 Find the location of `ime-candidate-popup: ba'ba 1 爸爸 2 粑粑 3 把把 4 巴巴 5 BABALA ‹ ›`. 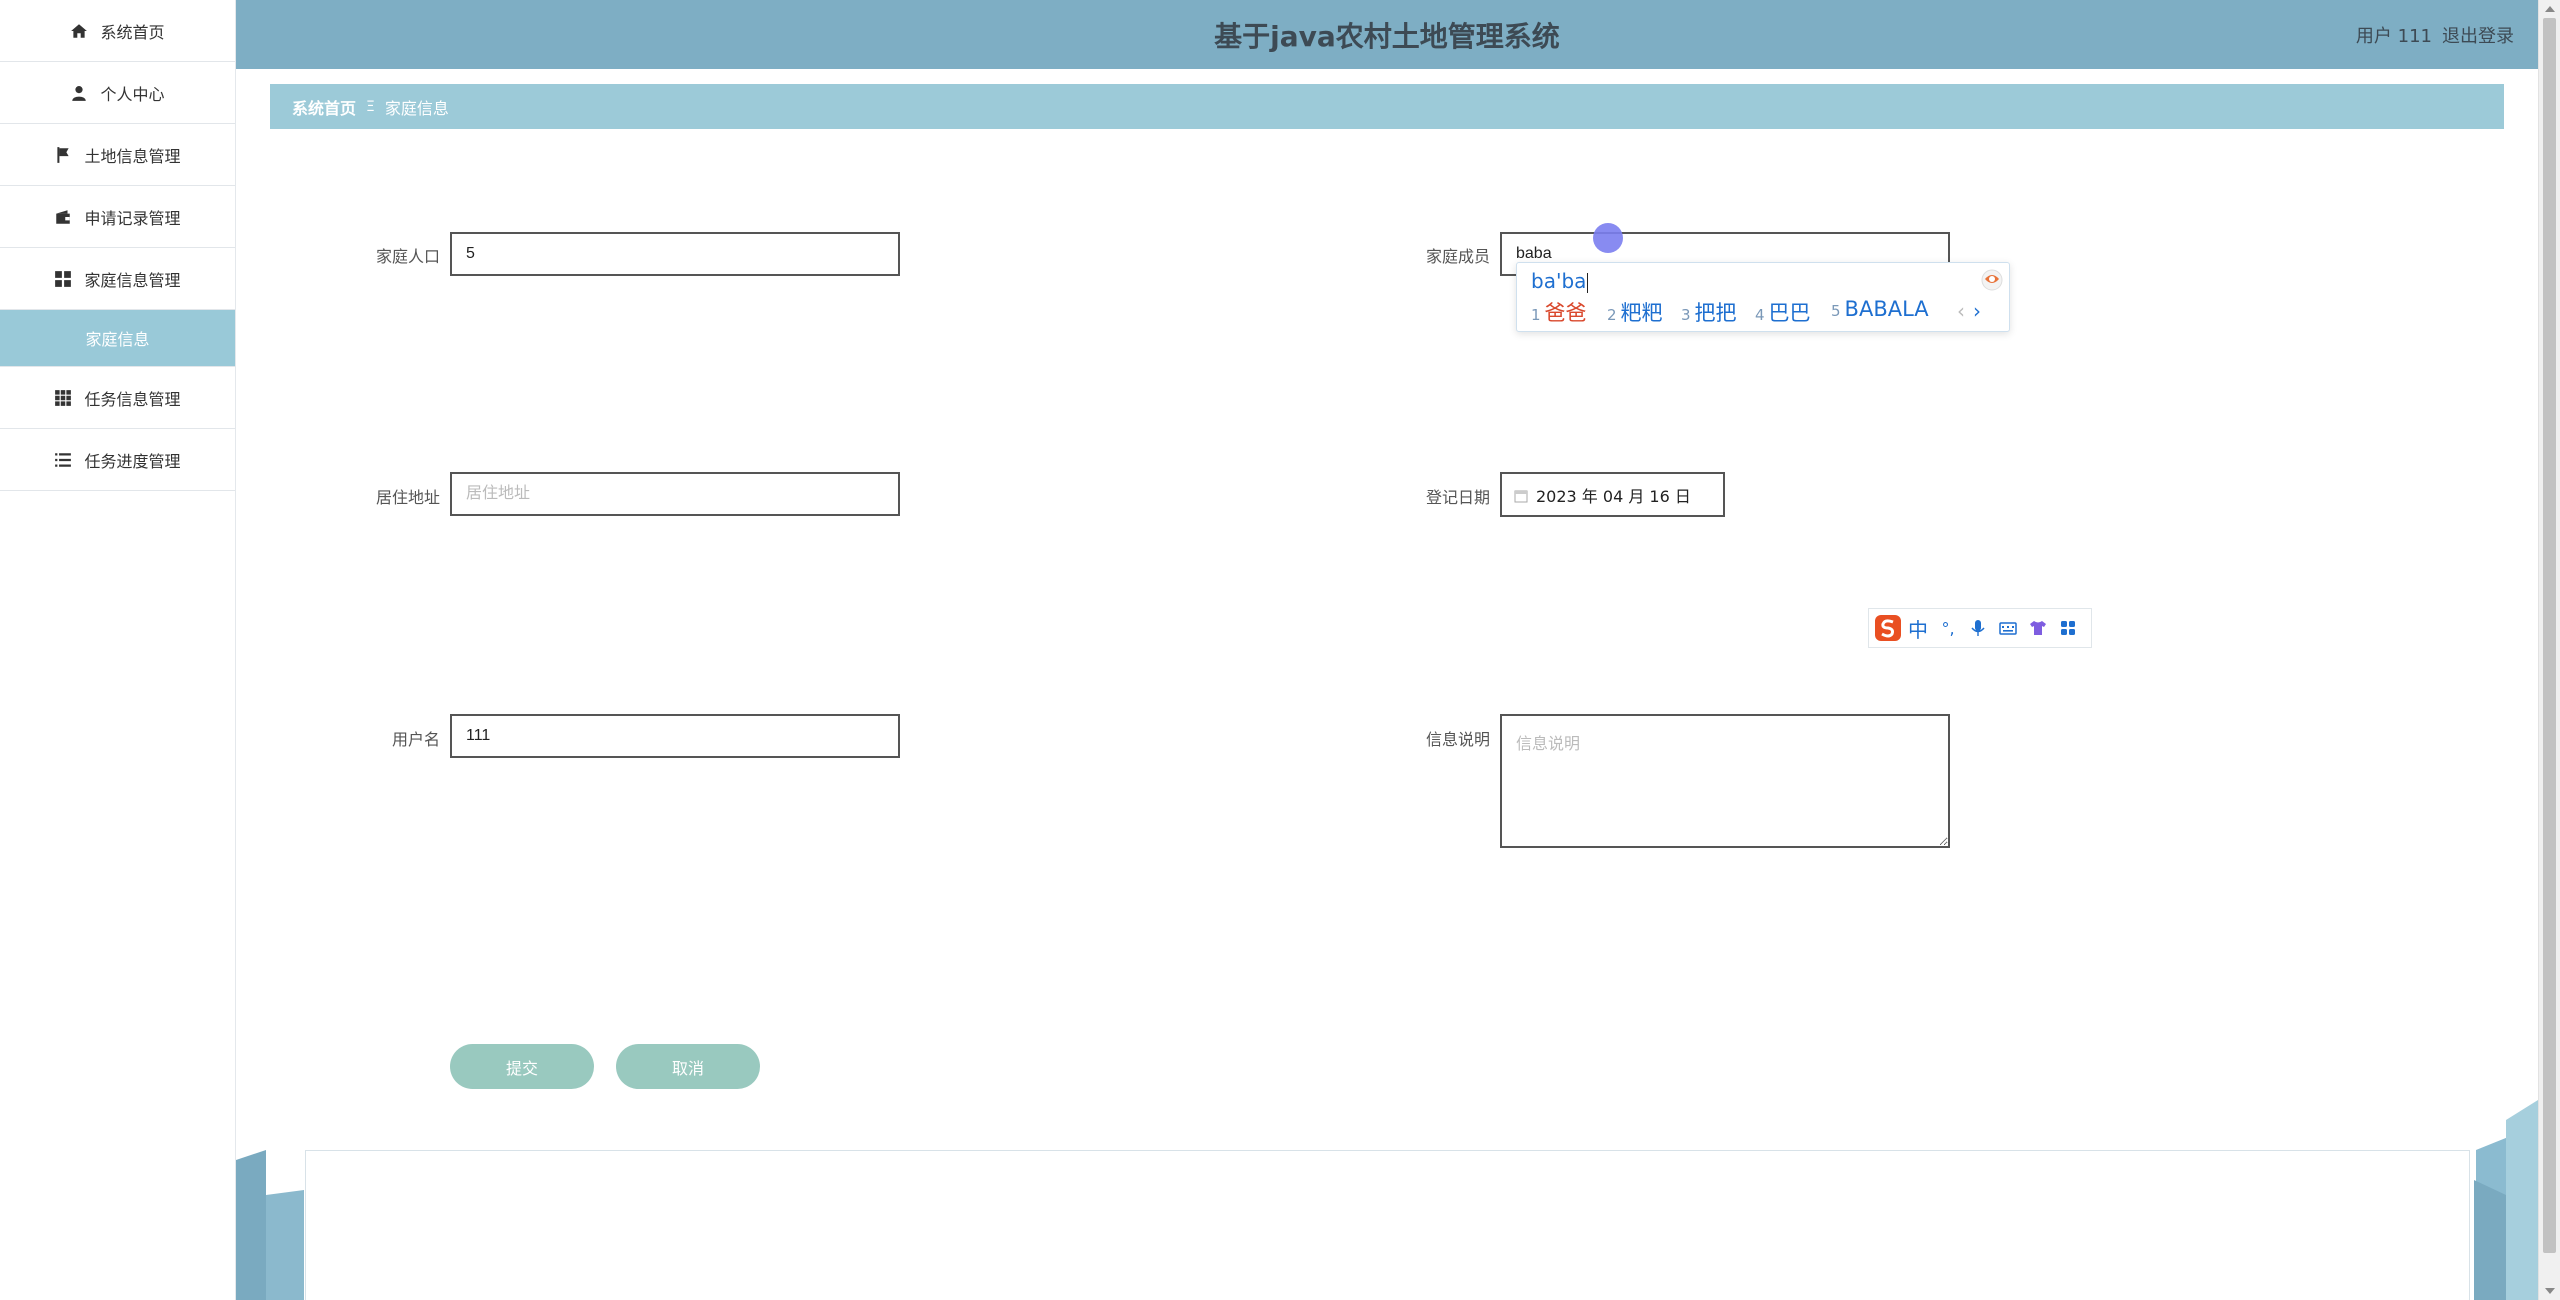

ime-candidate-popup: ba'ba 1 爸爸 2 粑粑 3 把把 4 巴巴 5 BABALA ‹ › is located at coordinates (1763, 297).